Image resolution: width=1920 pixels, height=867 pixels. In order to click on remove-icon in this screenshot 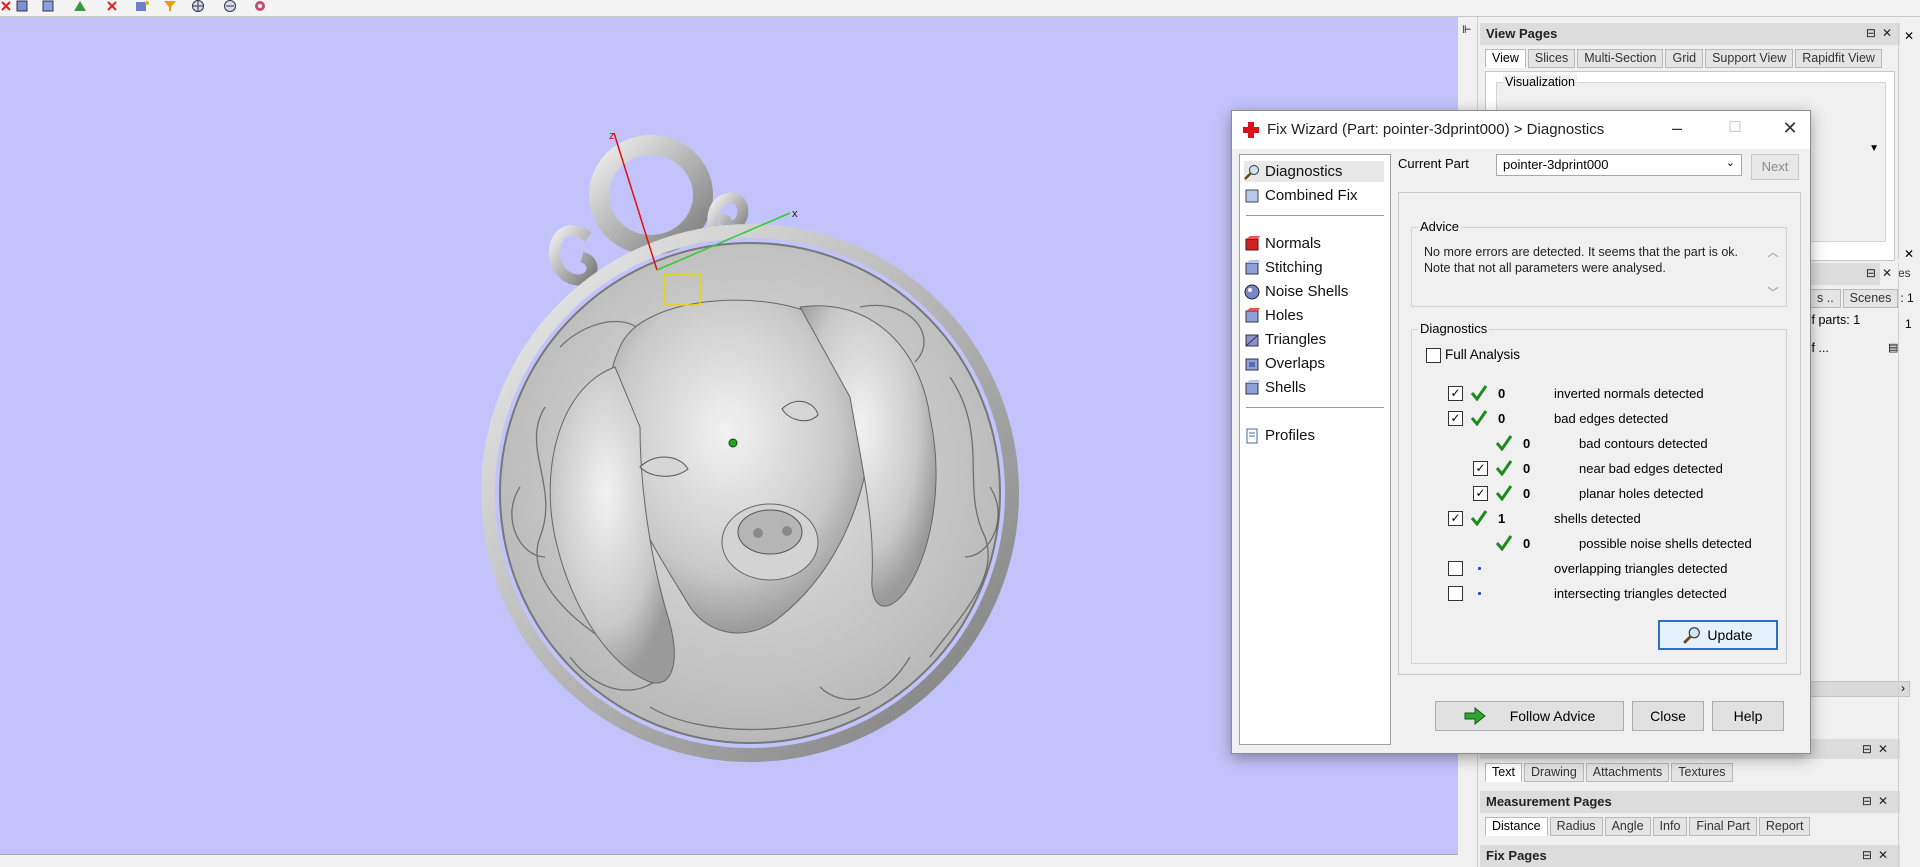, I will do `click(112, 6)`.